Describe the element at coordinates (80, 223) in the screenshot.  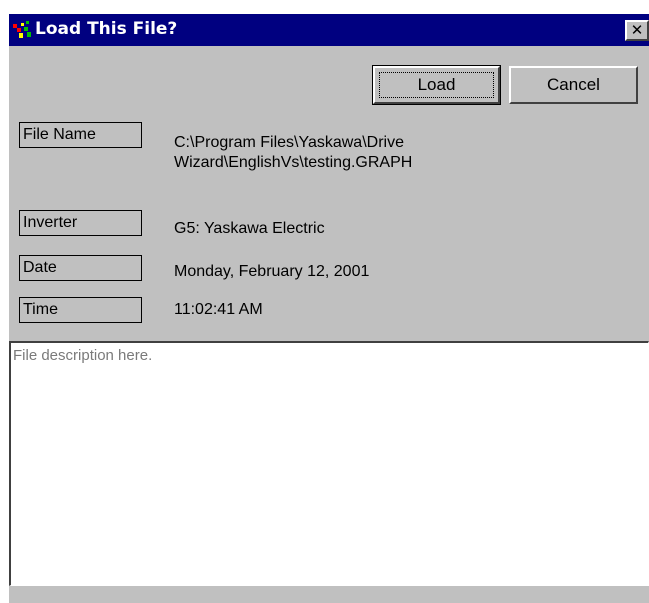
I see `inverter-label: Inverter` at that location.